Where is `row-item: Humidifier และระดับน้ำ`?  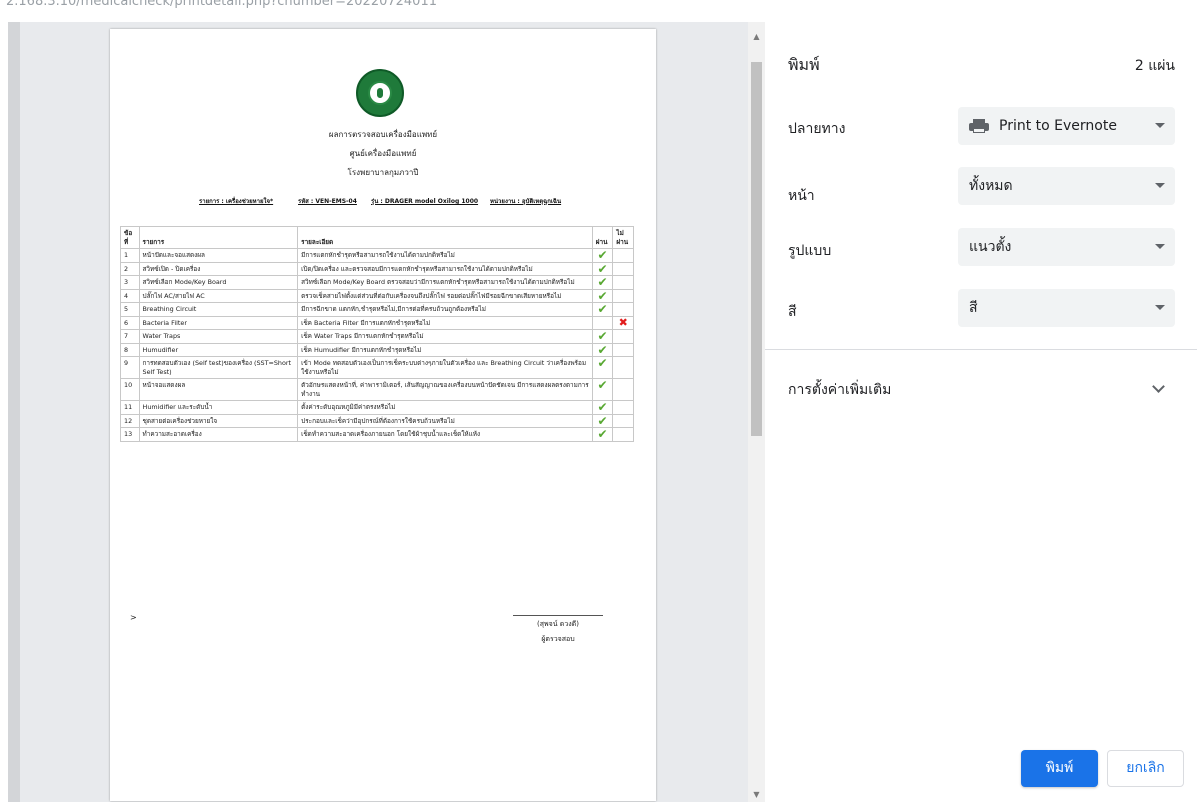 row-item: Humidifier และระดับน้ำ is located at coordinates (218, 407).